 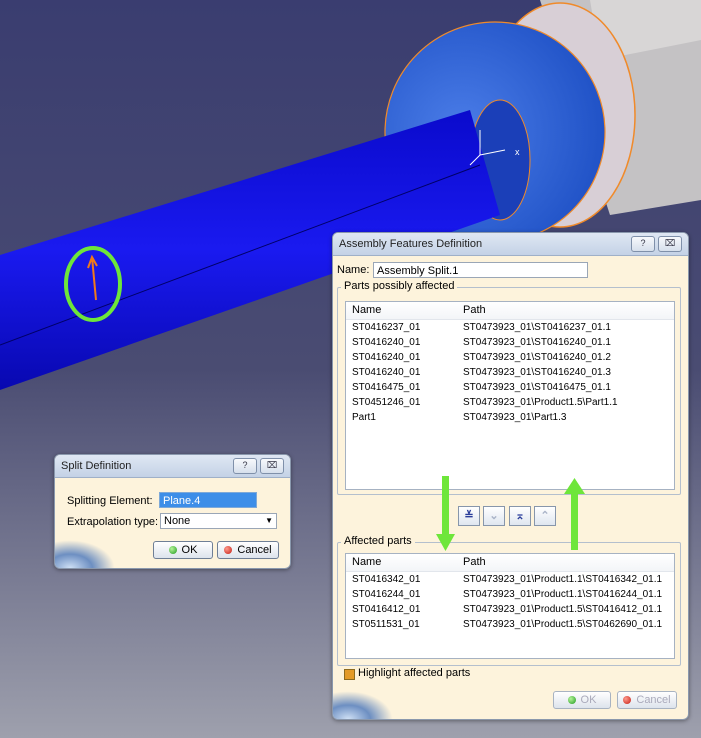 I want to click on name-label: Name:, so click(x=353, y=270).